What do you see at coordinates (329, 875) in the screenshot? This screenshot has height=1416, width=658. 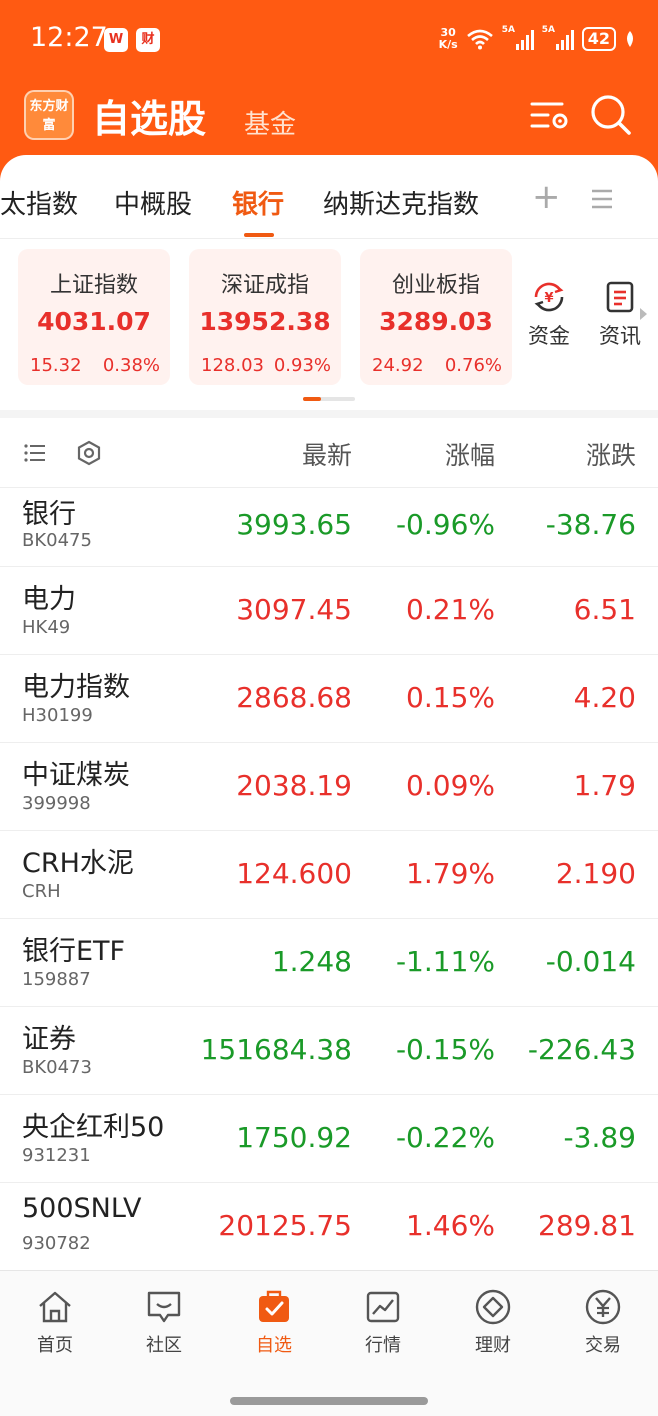 I see `table-row: CRH水泥 CRH 124.600 1.79% 2.190` at bounding box center [329, 875].